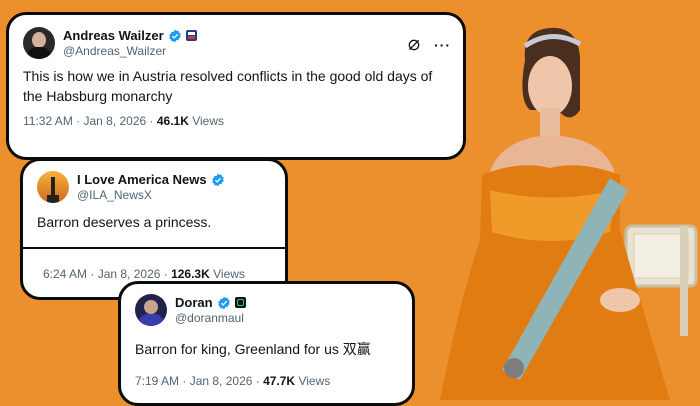 Image resolution: width=700 pixels, height=406 pixels. What do you see at coordinates (266, 310) in the screenshot?
I see `tweet-header: Doran @doranmaul` at bounding box center [266, 310].